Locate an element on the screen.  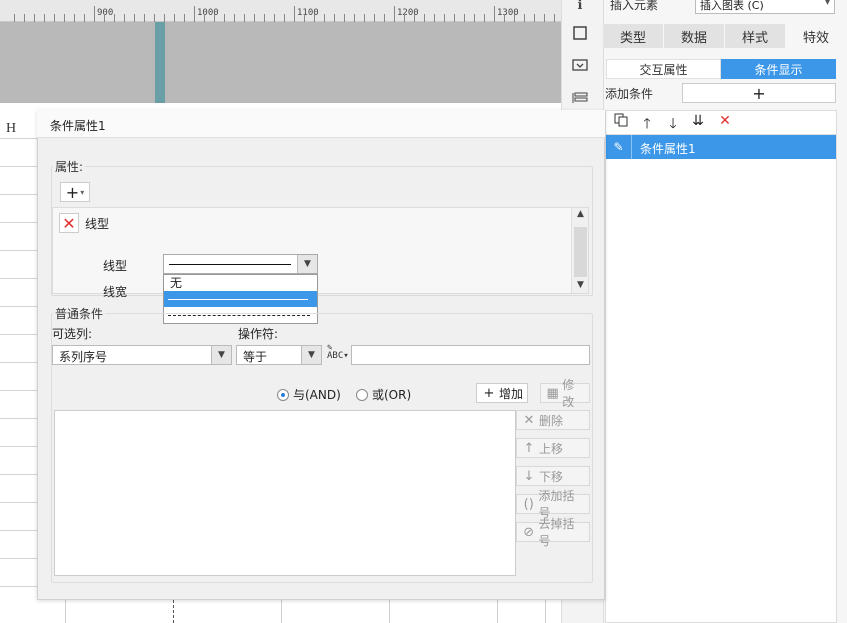
modify-button: ▦ 修改 is located at coordinates (565, 393).